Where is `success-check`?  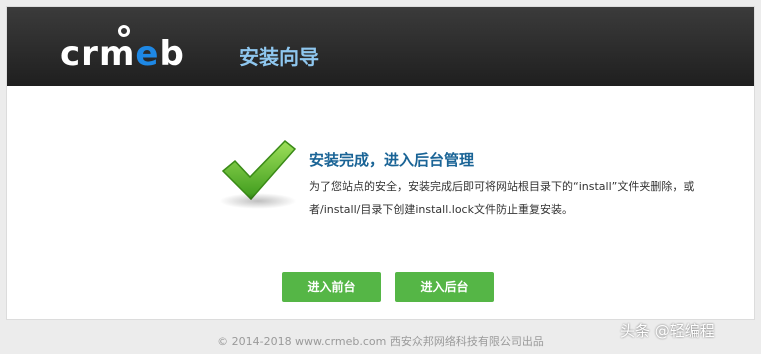 success-check is located at coordinates (259, 175).